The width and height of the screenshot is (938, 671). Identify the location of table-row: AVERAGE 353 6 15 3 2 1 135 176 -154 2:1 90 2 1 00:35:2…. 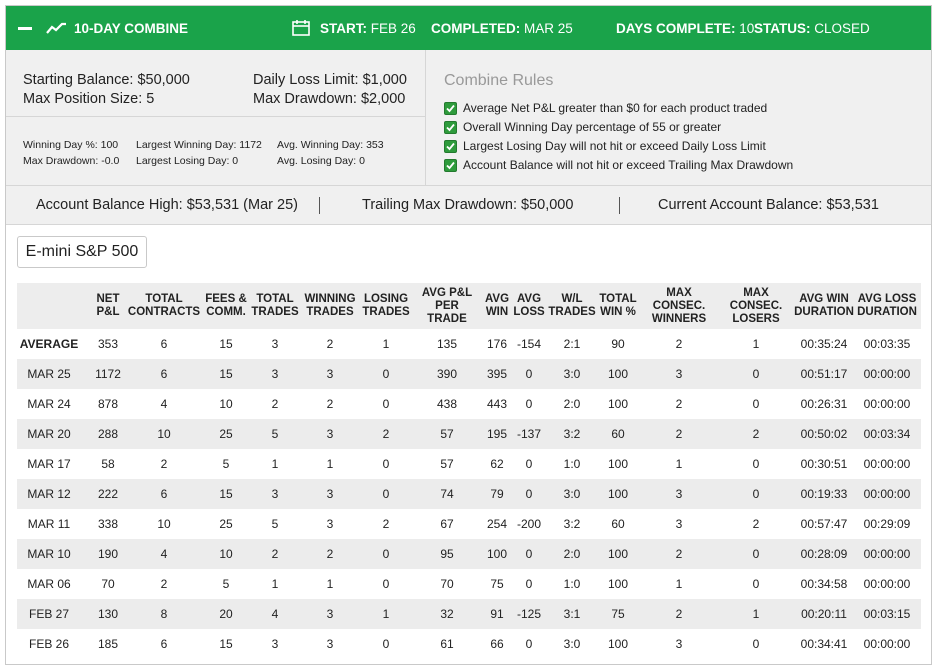
(469, 344).